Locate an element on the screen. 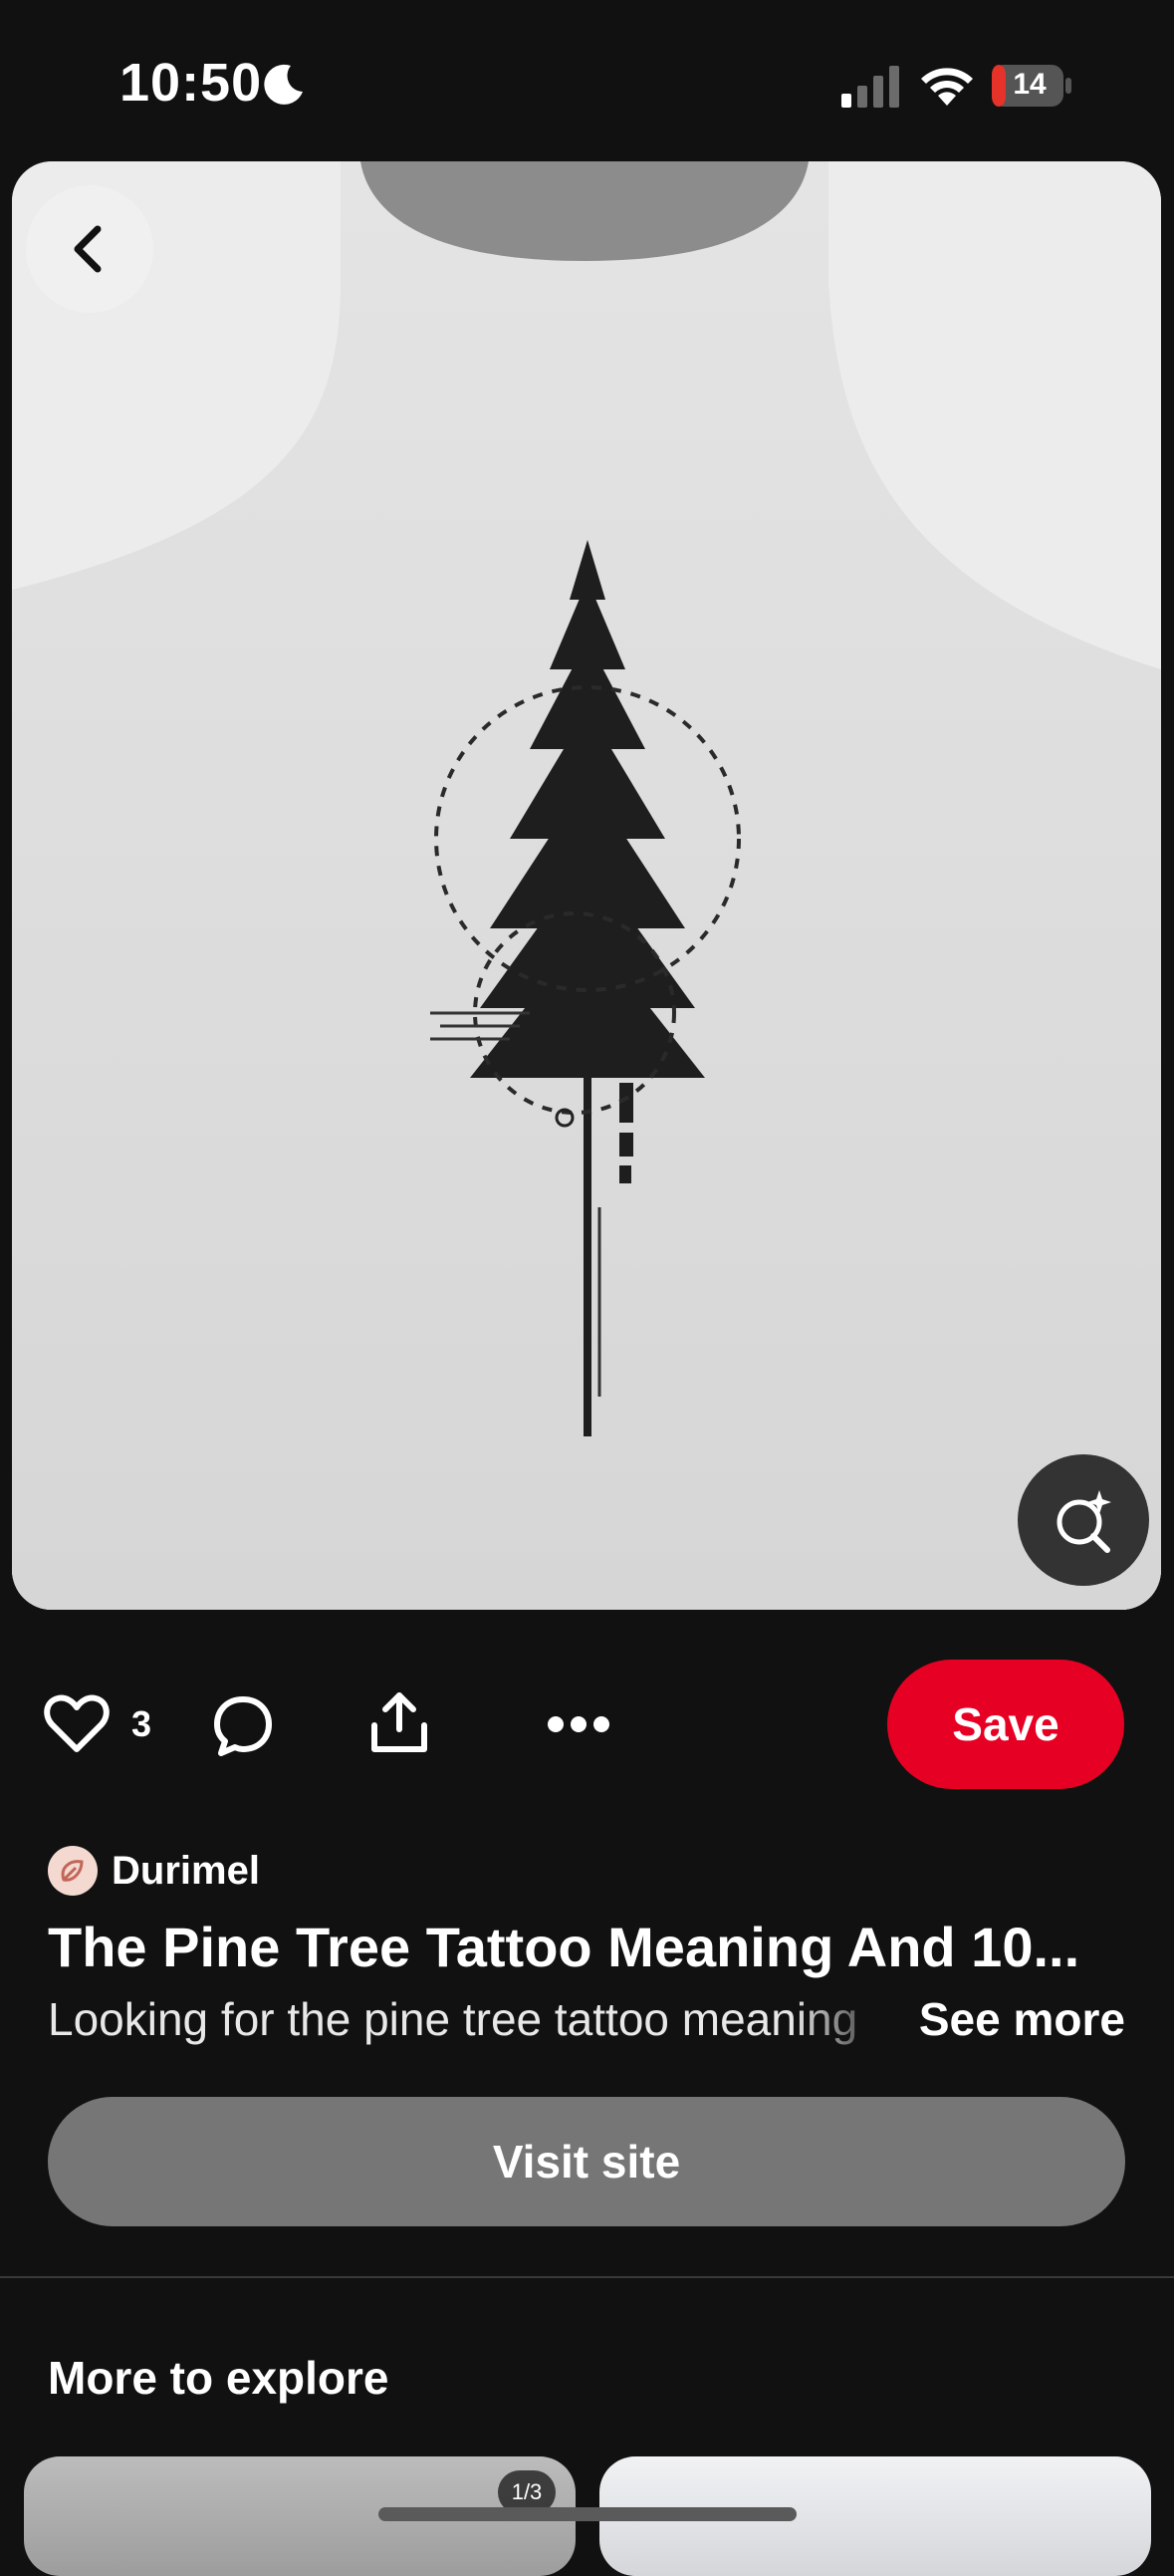 This screenshot has width=1174, height=2576. visual-search-button is located at coordinates (1083, 1520).